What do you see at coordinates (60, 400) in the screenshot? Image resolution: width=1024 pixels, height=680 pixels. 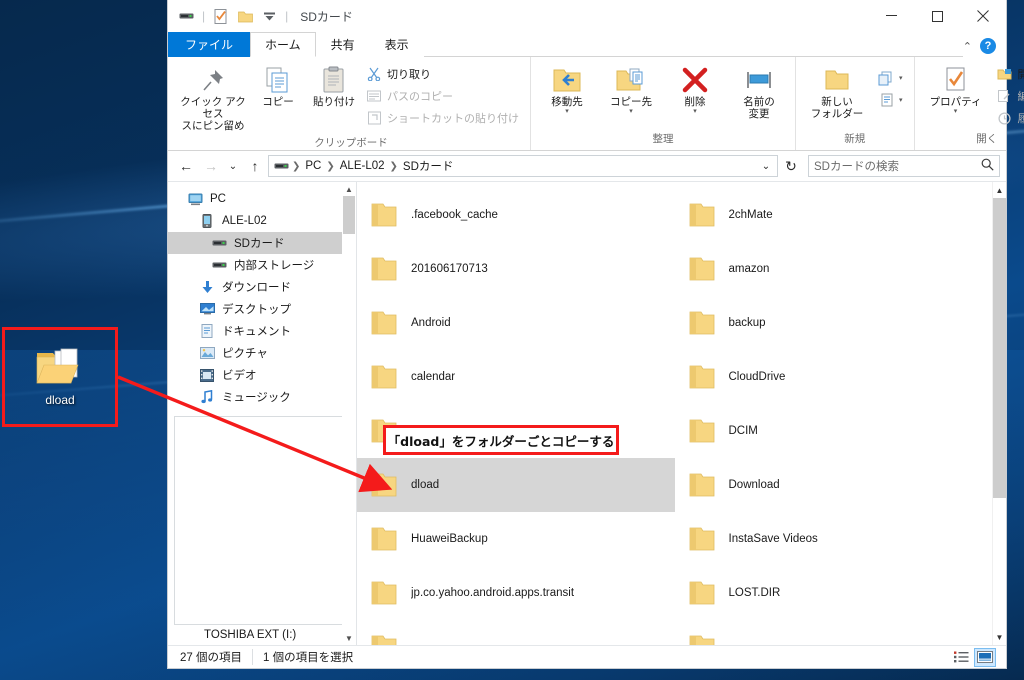 I see `desktop-icon-label: dload` at bounding box center [60, 400].